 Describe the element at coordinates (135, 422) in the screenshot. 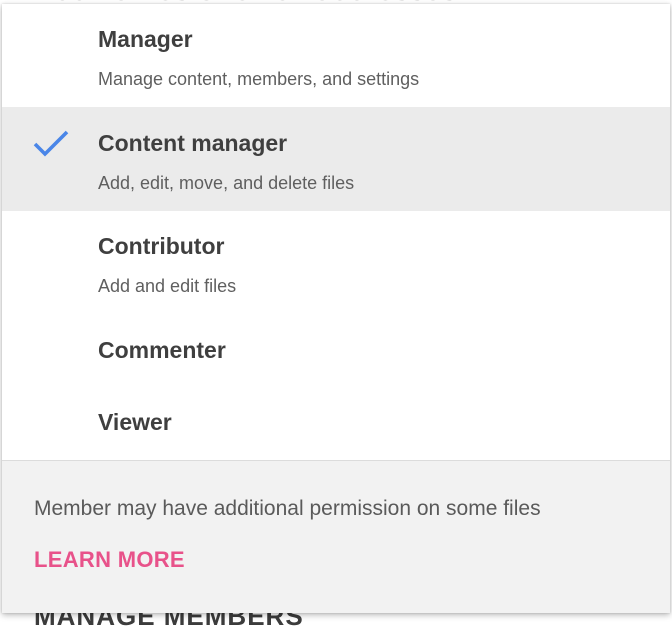

I see `role-title: Viewer` at that location.